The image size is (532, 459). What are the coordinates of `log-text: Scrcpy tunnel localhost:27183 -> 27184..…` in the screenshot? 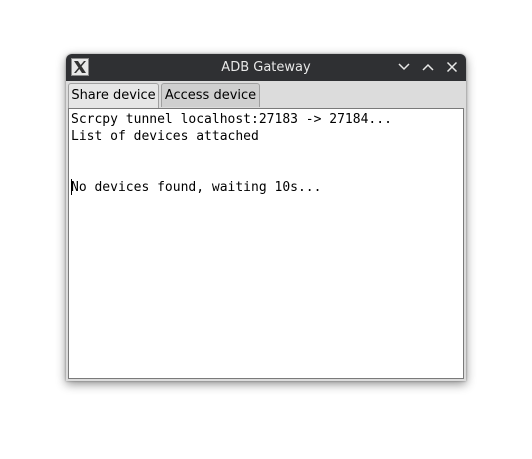 It's located at (231, 153).